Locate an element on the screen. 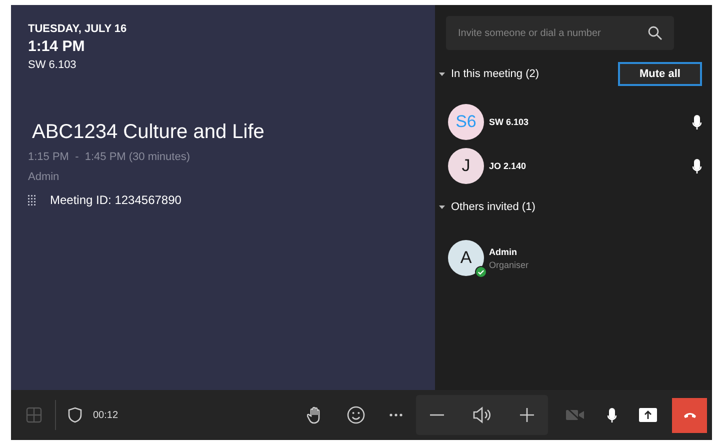 This screenshot has height=445, width=723. invite-search-field: Invite someone or dial a number is located at coordinates (560, 33).